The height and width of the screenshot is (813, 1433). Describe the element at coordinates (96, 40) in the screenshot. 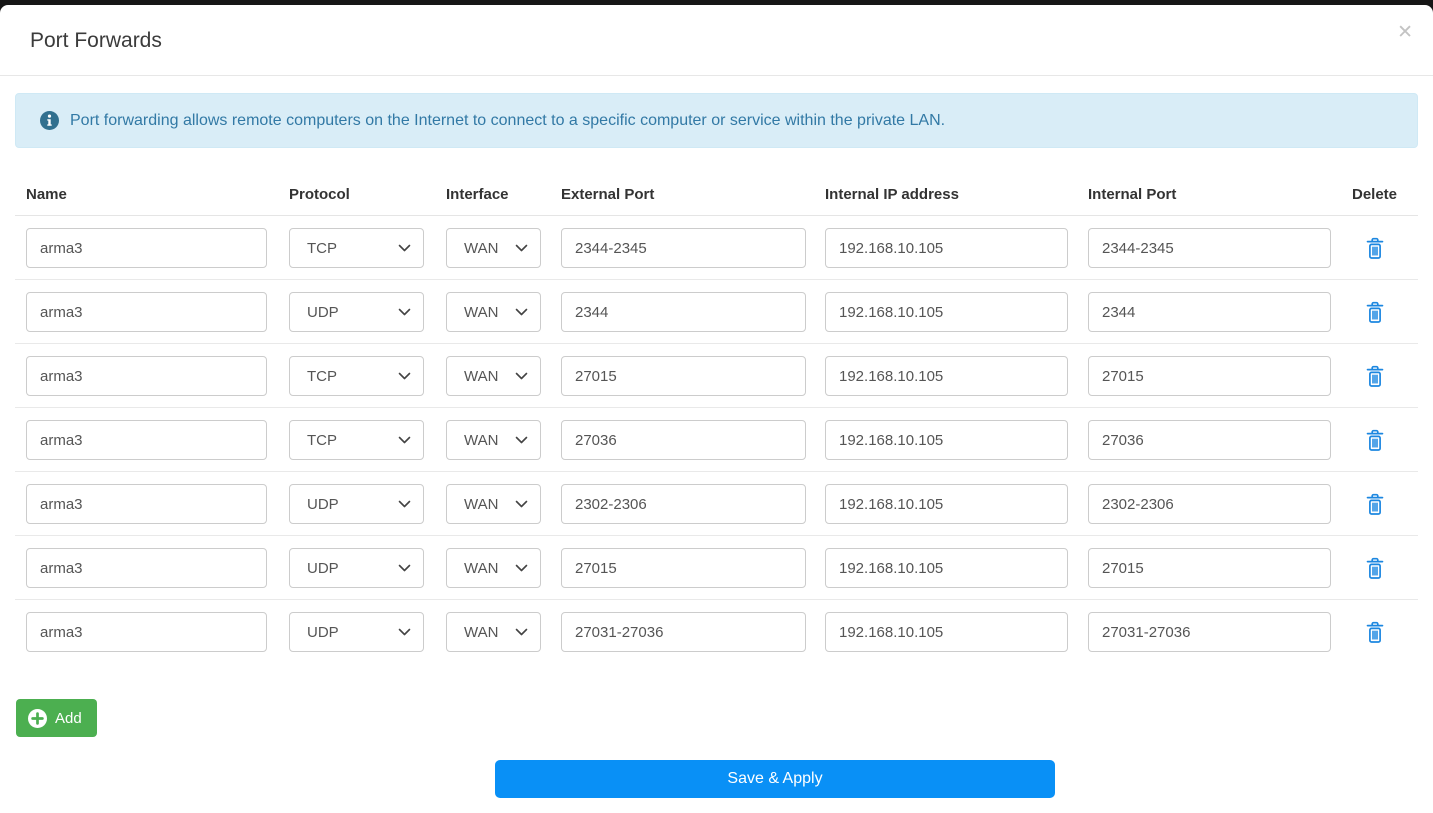

I see `page-title: Port Forwards` at that location.